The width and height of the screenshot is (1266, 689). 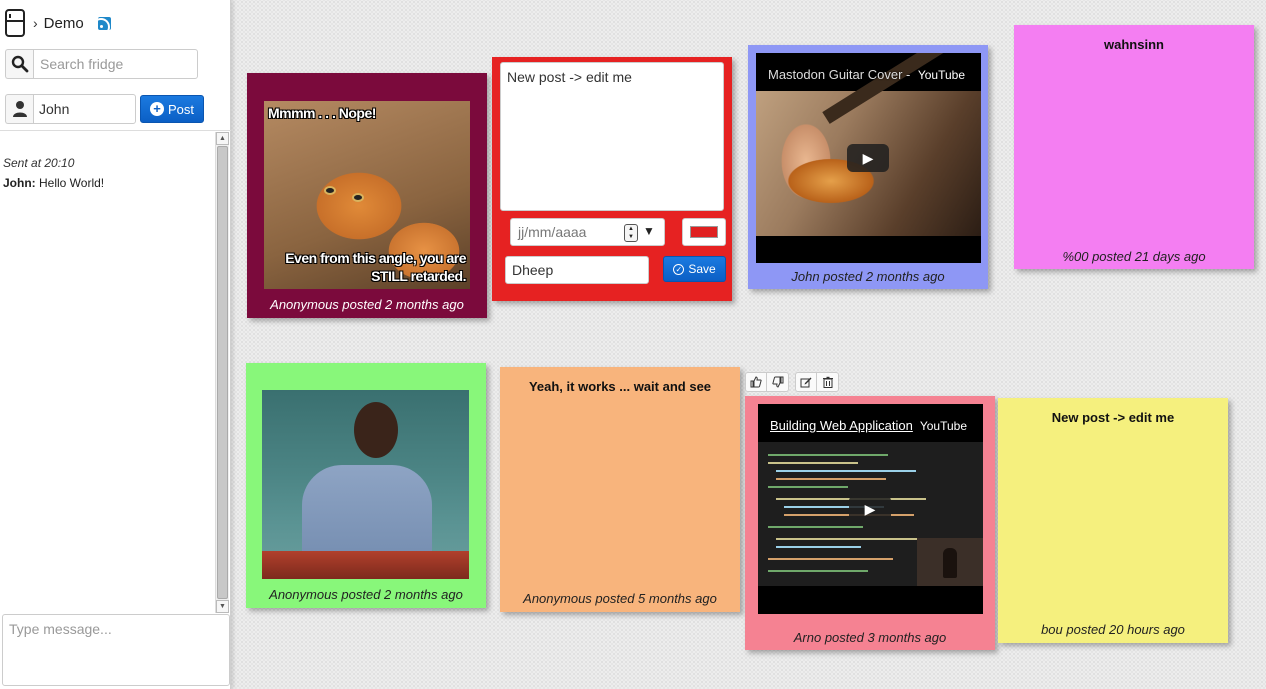 What do you see at coordinates (222, 606) in the screenshot?
I see `scroll-down-arrow-icon: ▼` at bounding box center [222, 606].